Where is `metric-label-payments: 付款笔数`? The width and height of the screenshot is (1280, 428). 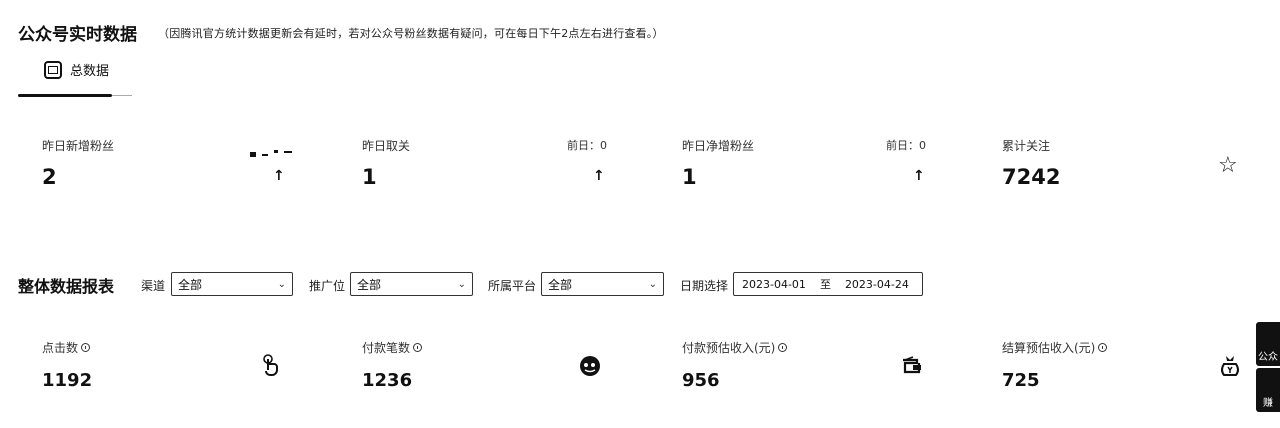 metric-label-payments: 付款笔数 is located at coordinates (392, 347).